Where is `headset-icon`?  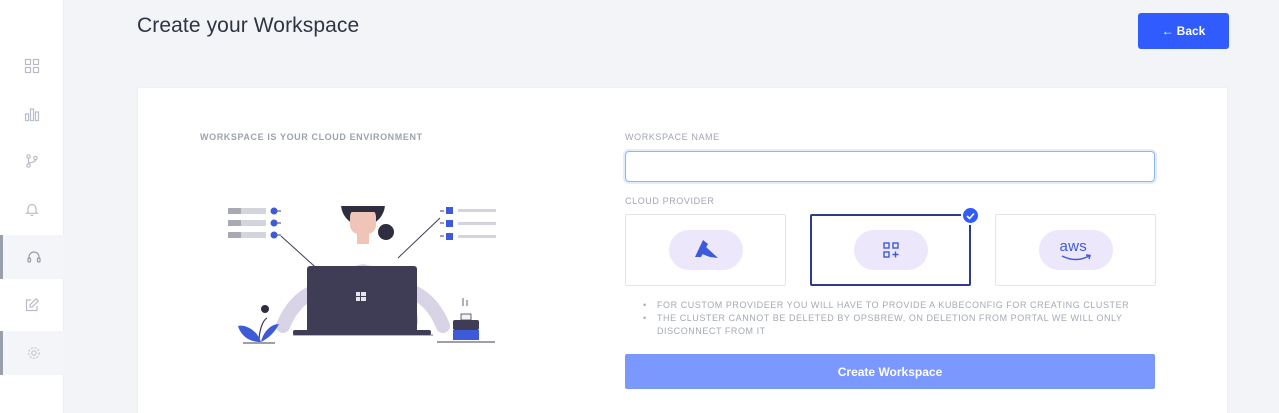
headset-icon is located at coordinates (33, 257).